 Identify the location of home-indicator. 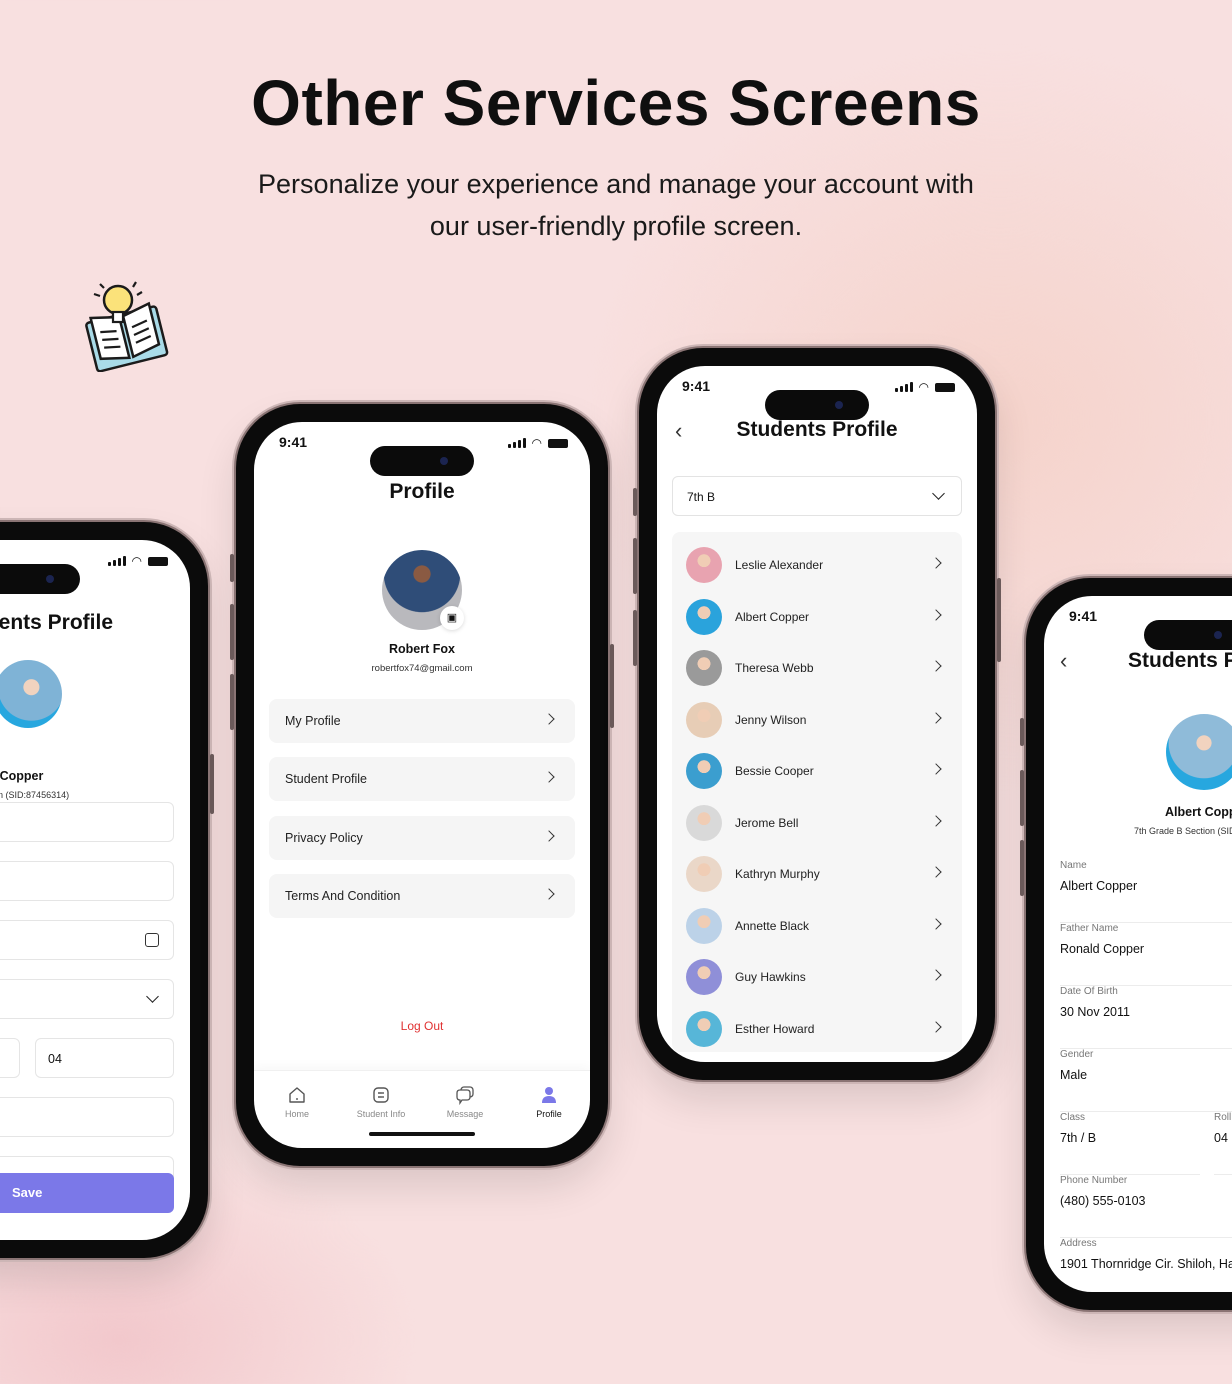
(422, 1134).